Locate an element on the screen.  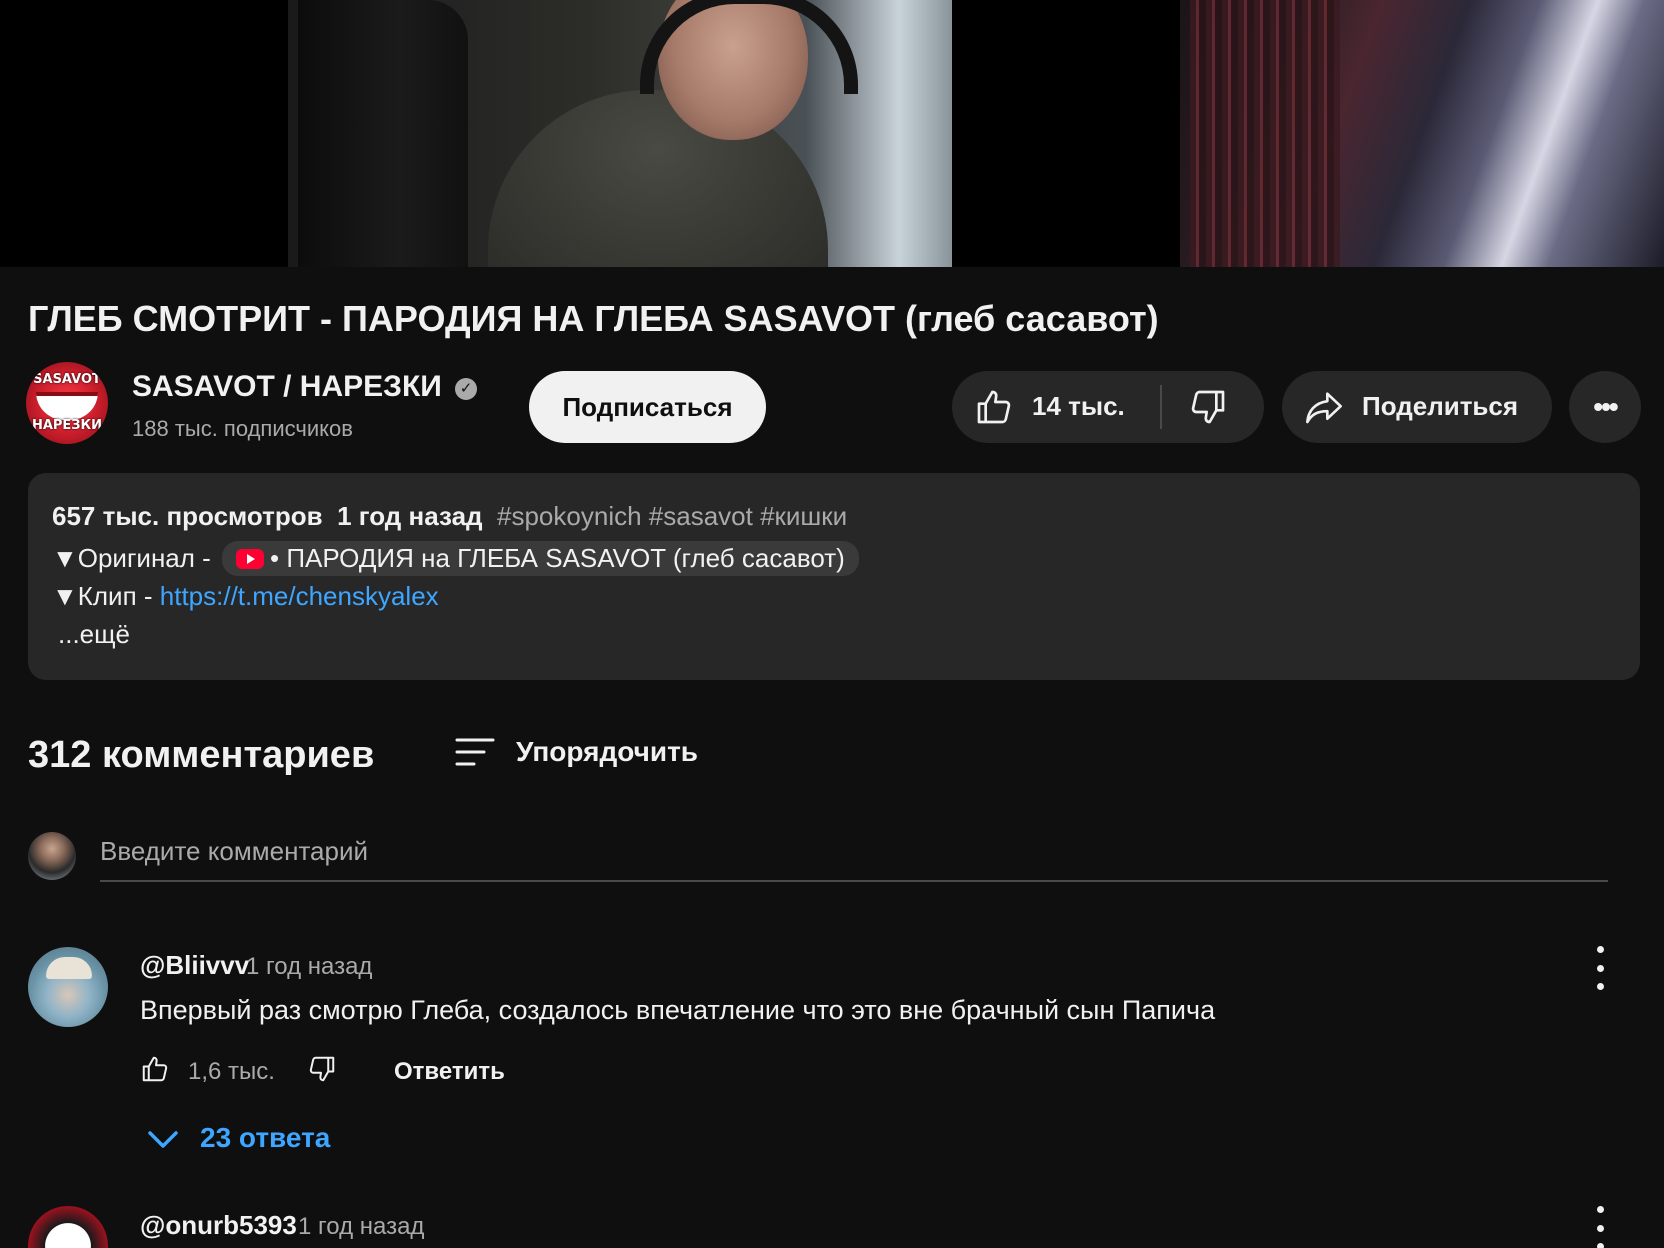
comment-dislike-button is located at coordinates (322, 1071).